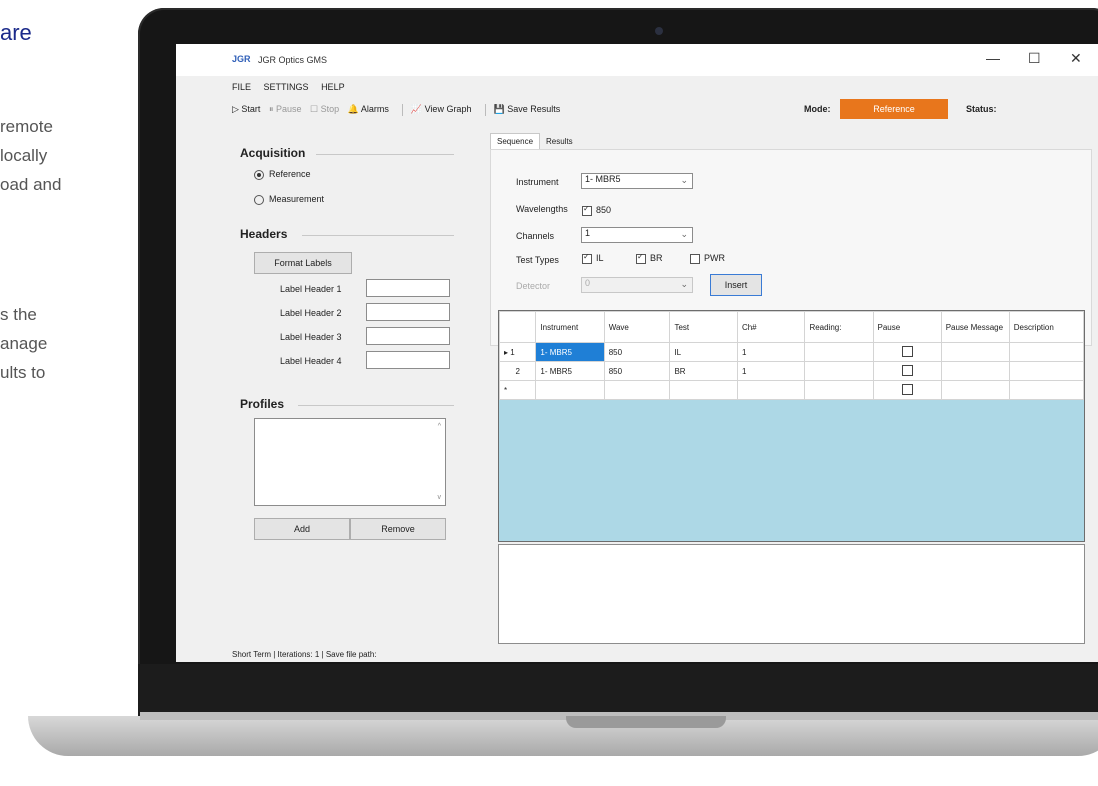  What do you see at coordinates (649, 258) in the screenshot?
I see `test-type-br-checkbox: BR` at bounding box center [649, 258].